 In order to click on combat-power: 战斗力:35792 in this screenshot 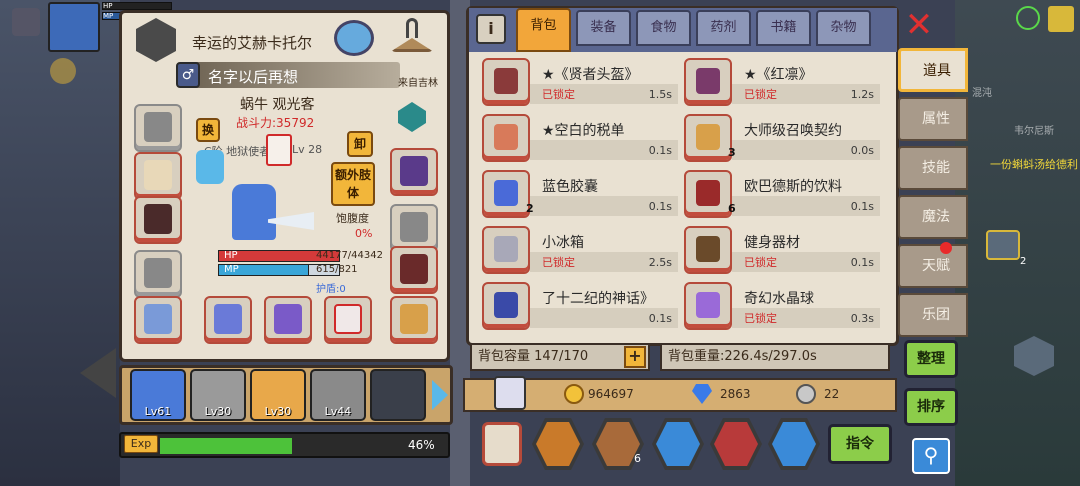, I will do `click(275, 123)`.